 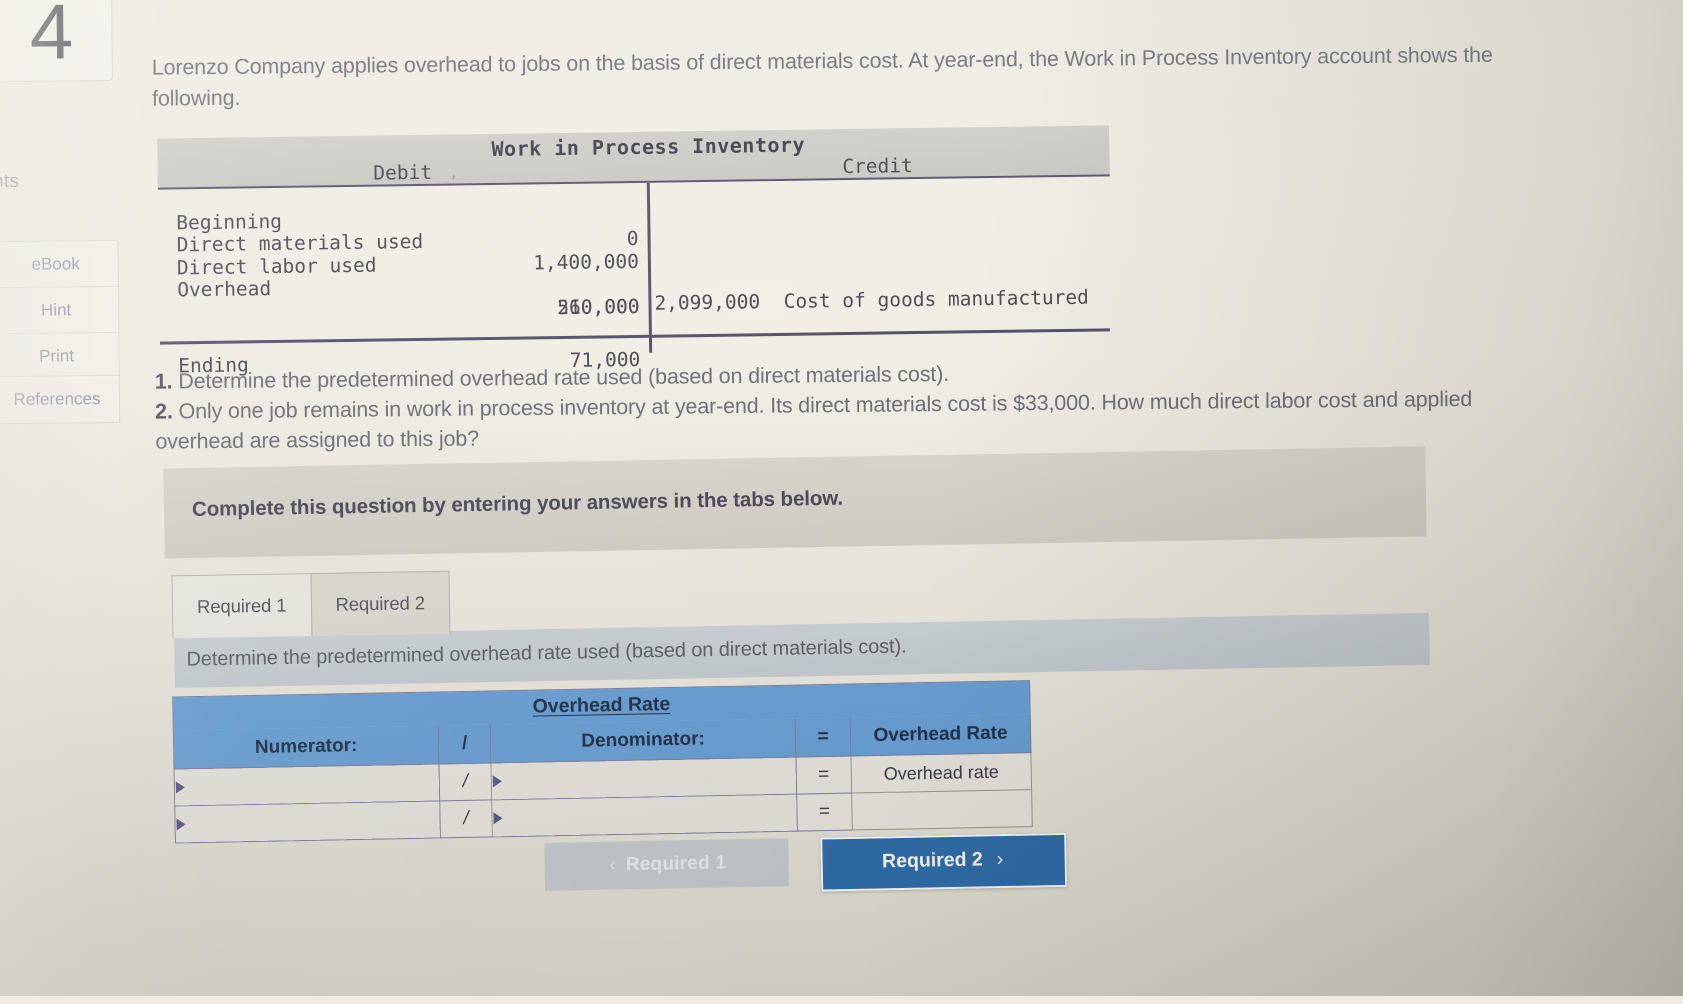 What do you see at coordinates (676, 864) in the screenshot?
I see `required-1-prev-label: Required 1` at bounding box center [676, 864].